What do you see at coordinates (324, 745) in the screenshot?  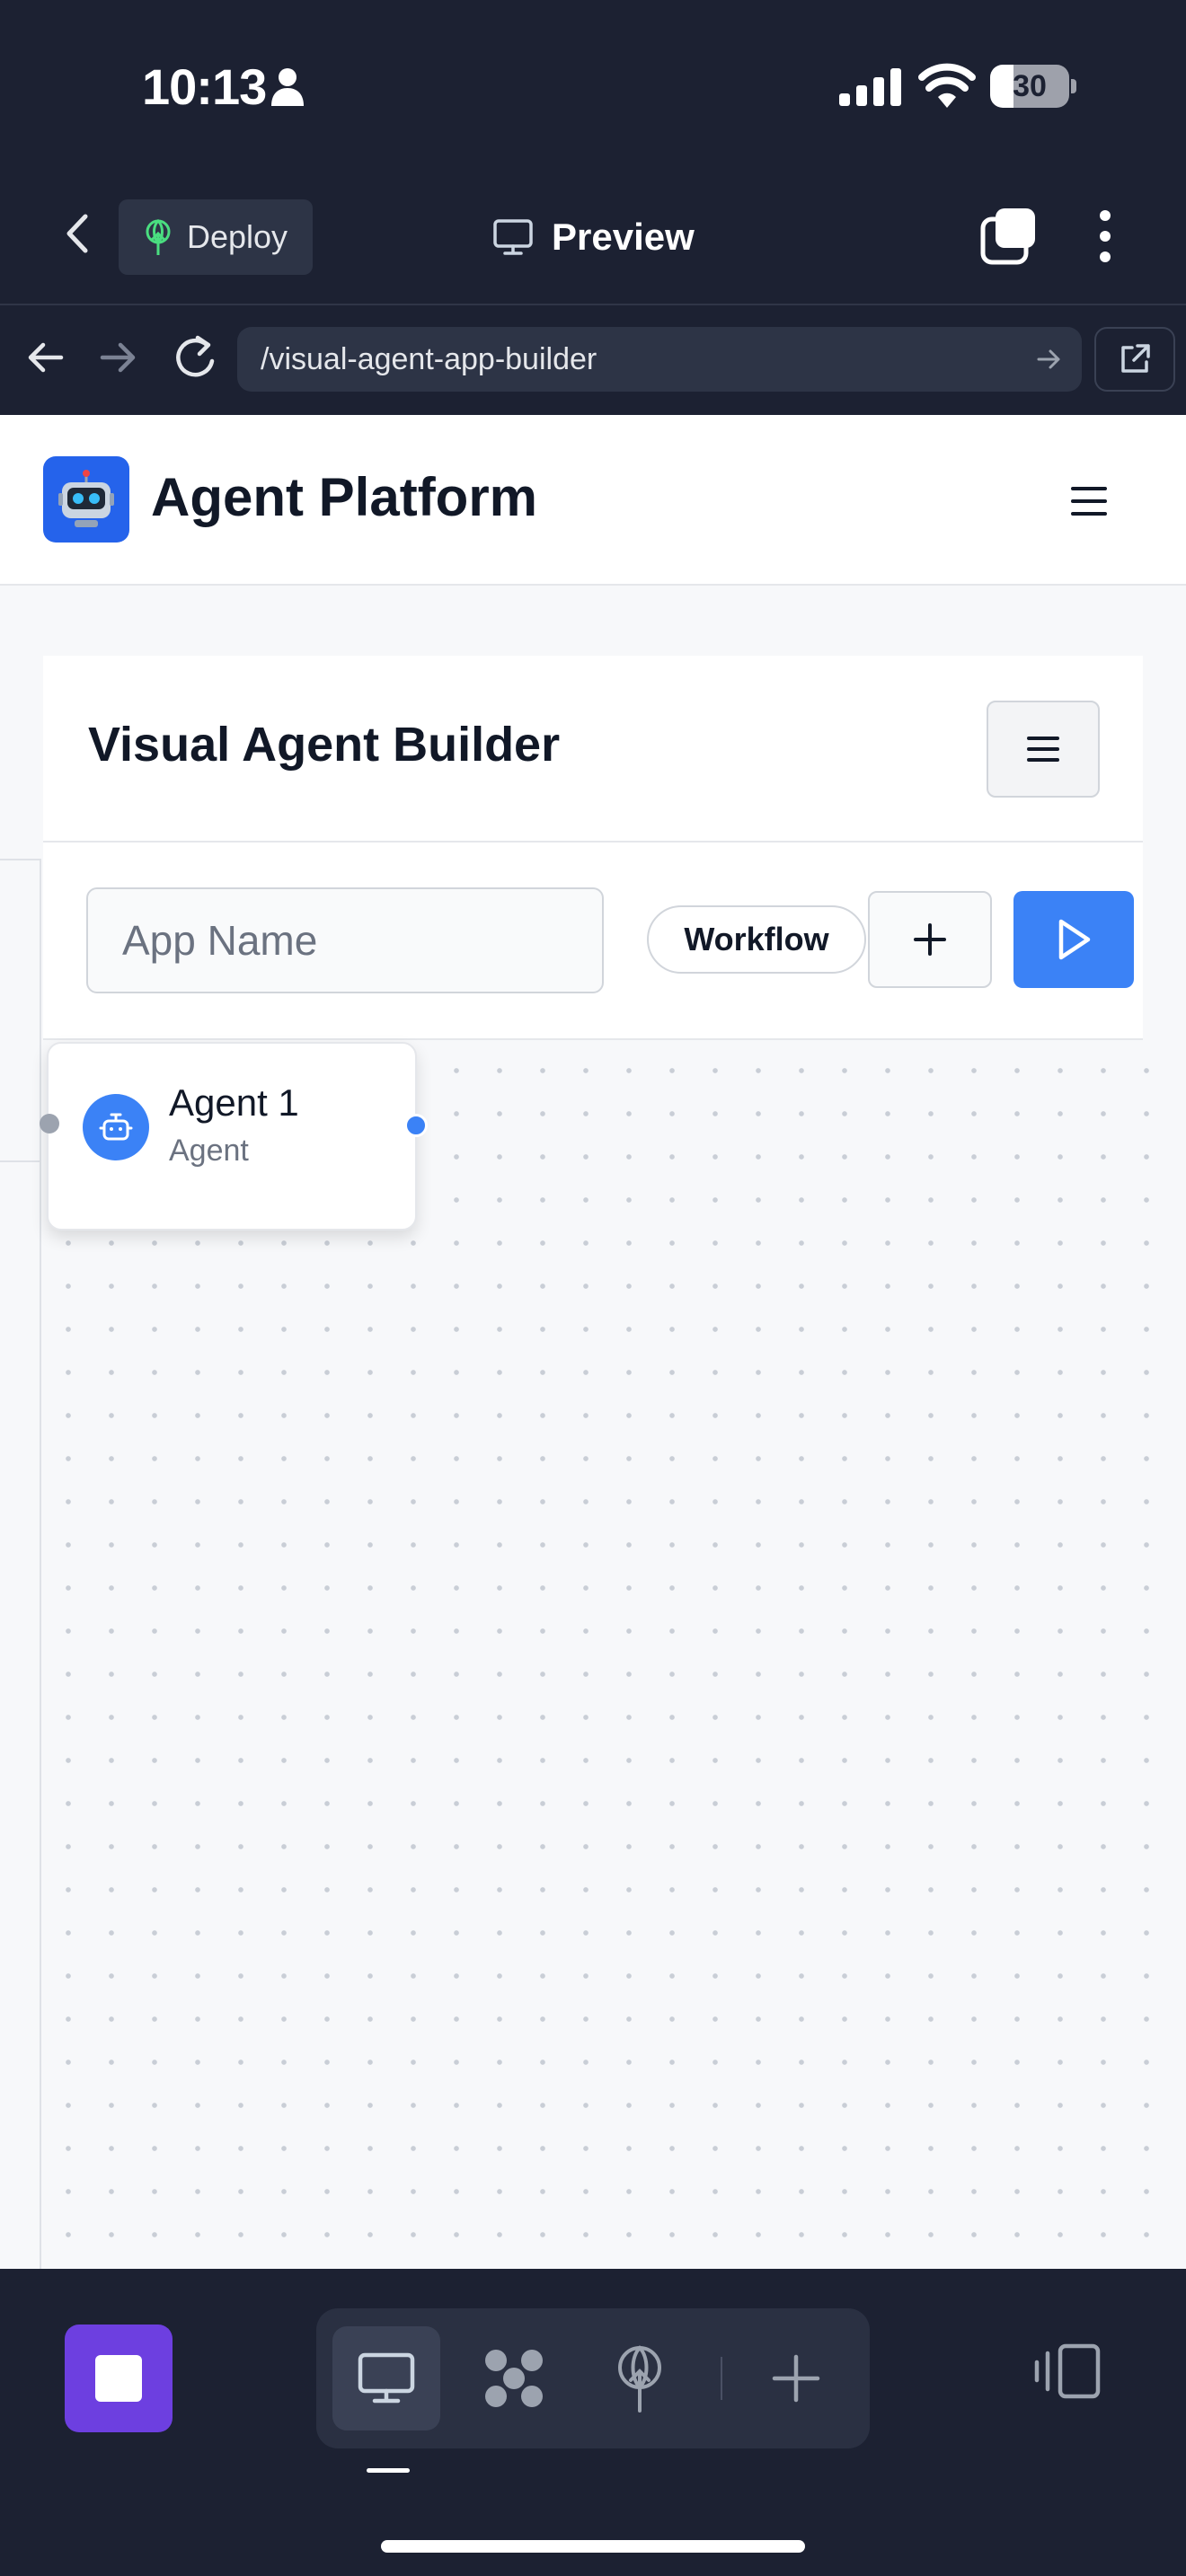 I see `builder-title: Visual Agent Builder` at bounding box center [324, 745].